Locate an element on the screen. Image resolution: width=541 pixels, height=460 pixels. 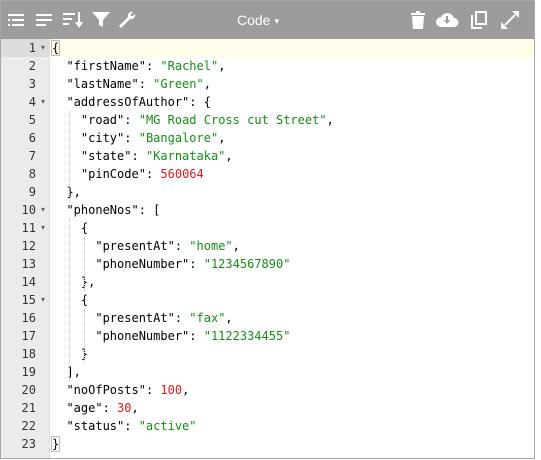
string-token: "Rachel" is located at coordinates (189, 66).